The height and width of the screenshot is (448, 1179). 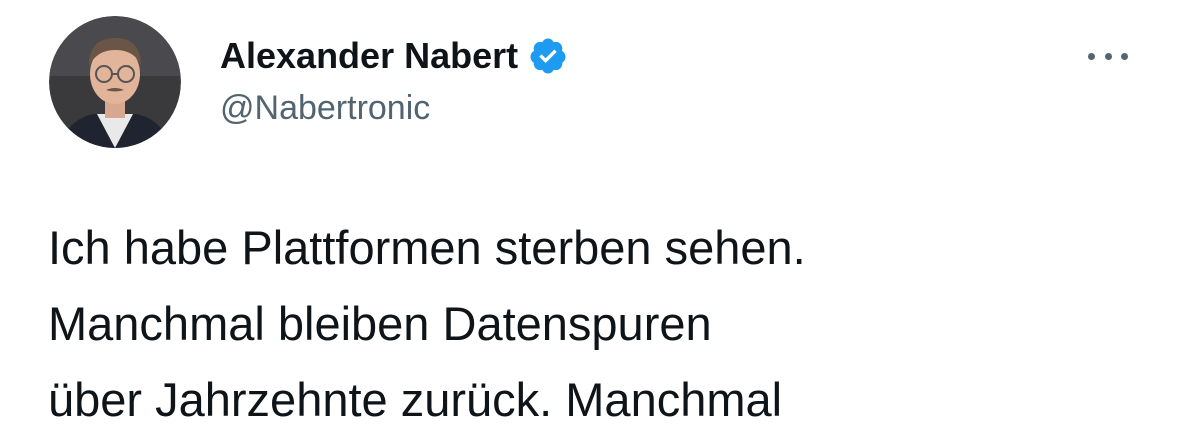 I want to click on author-display-name: Alexander Nabert, so click(x=369, y=56).